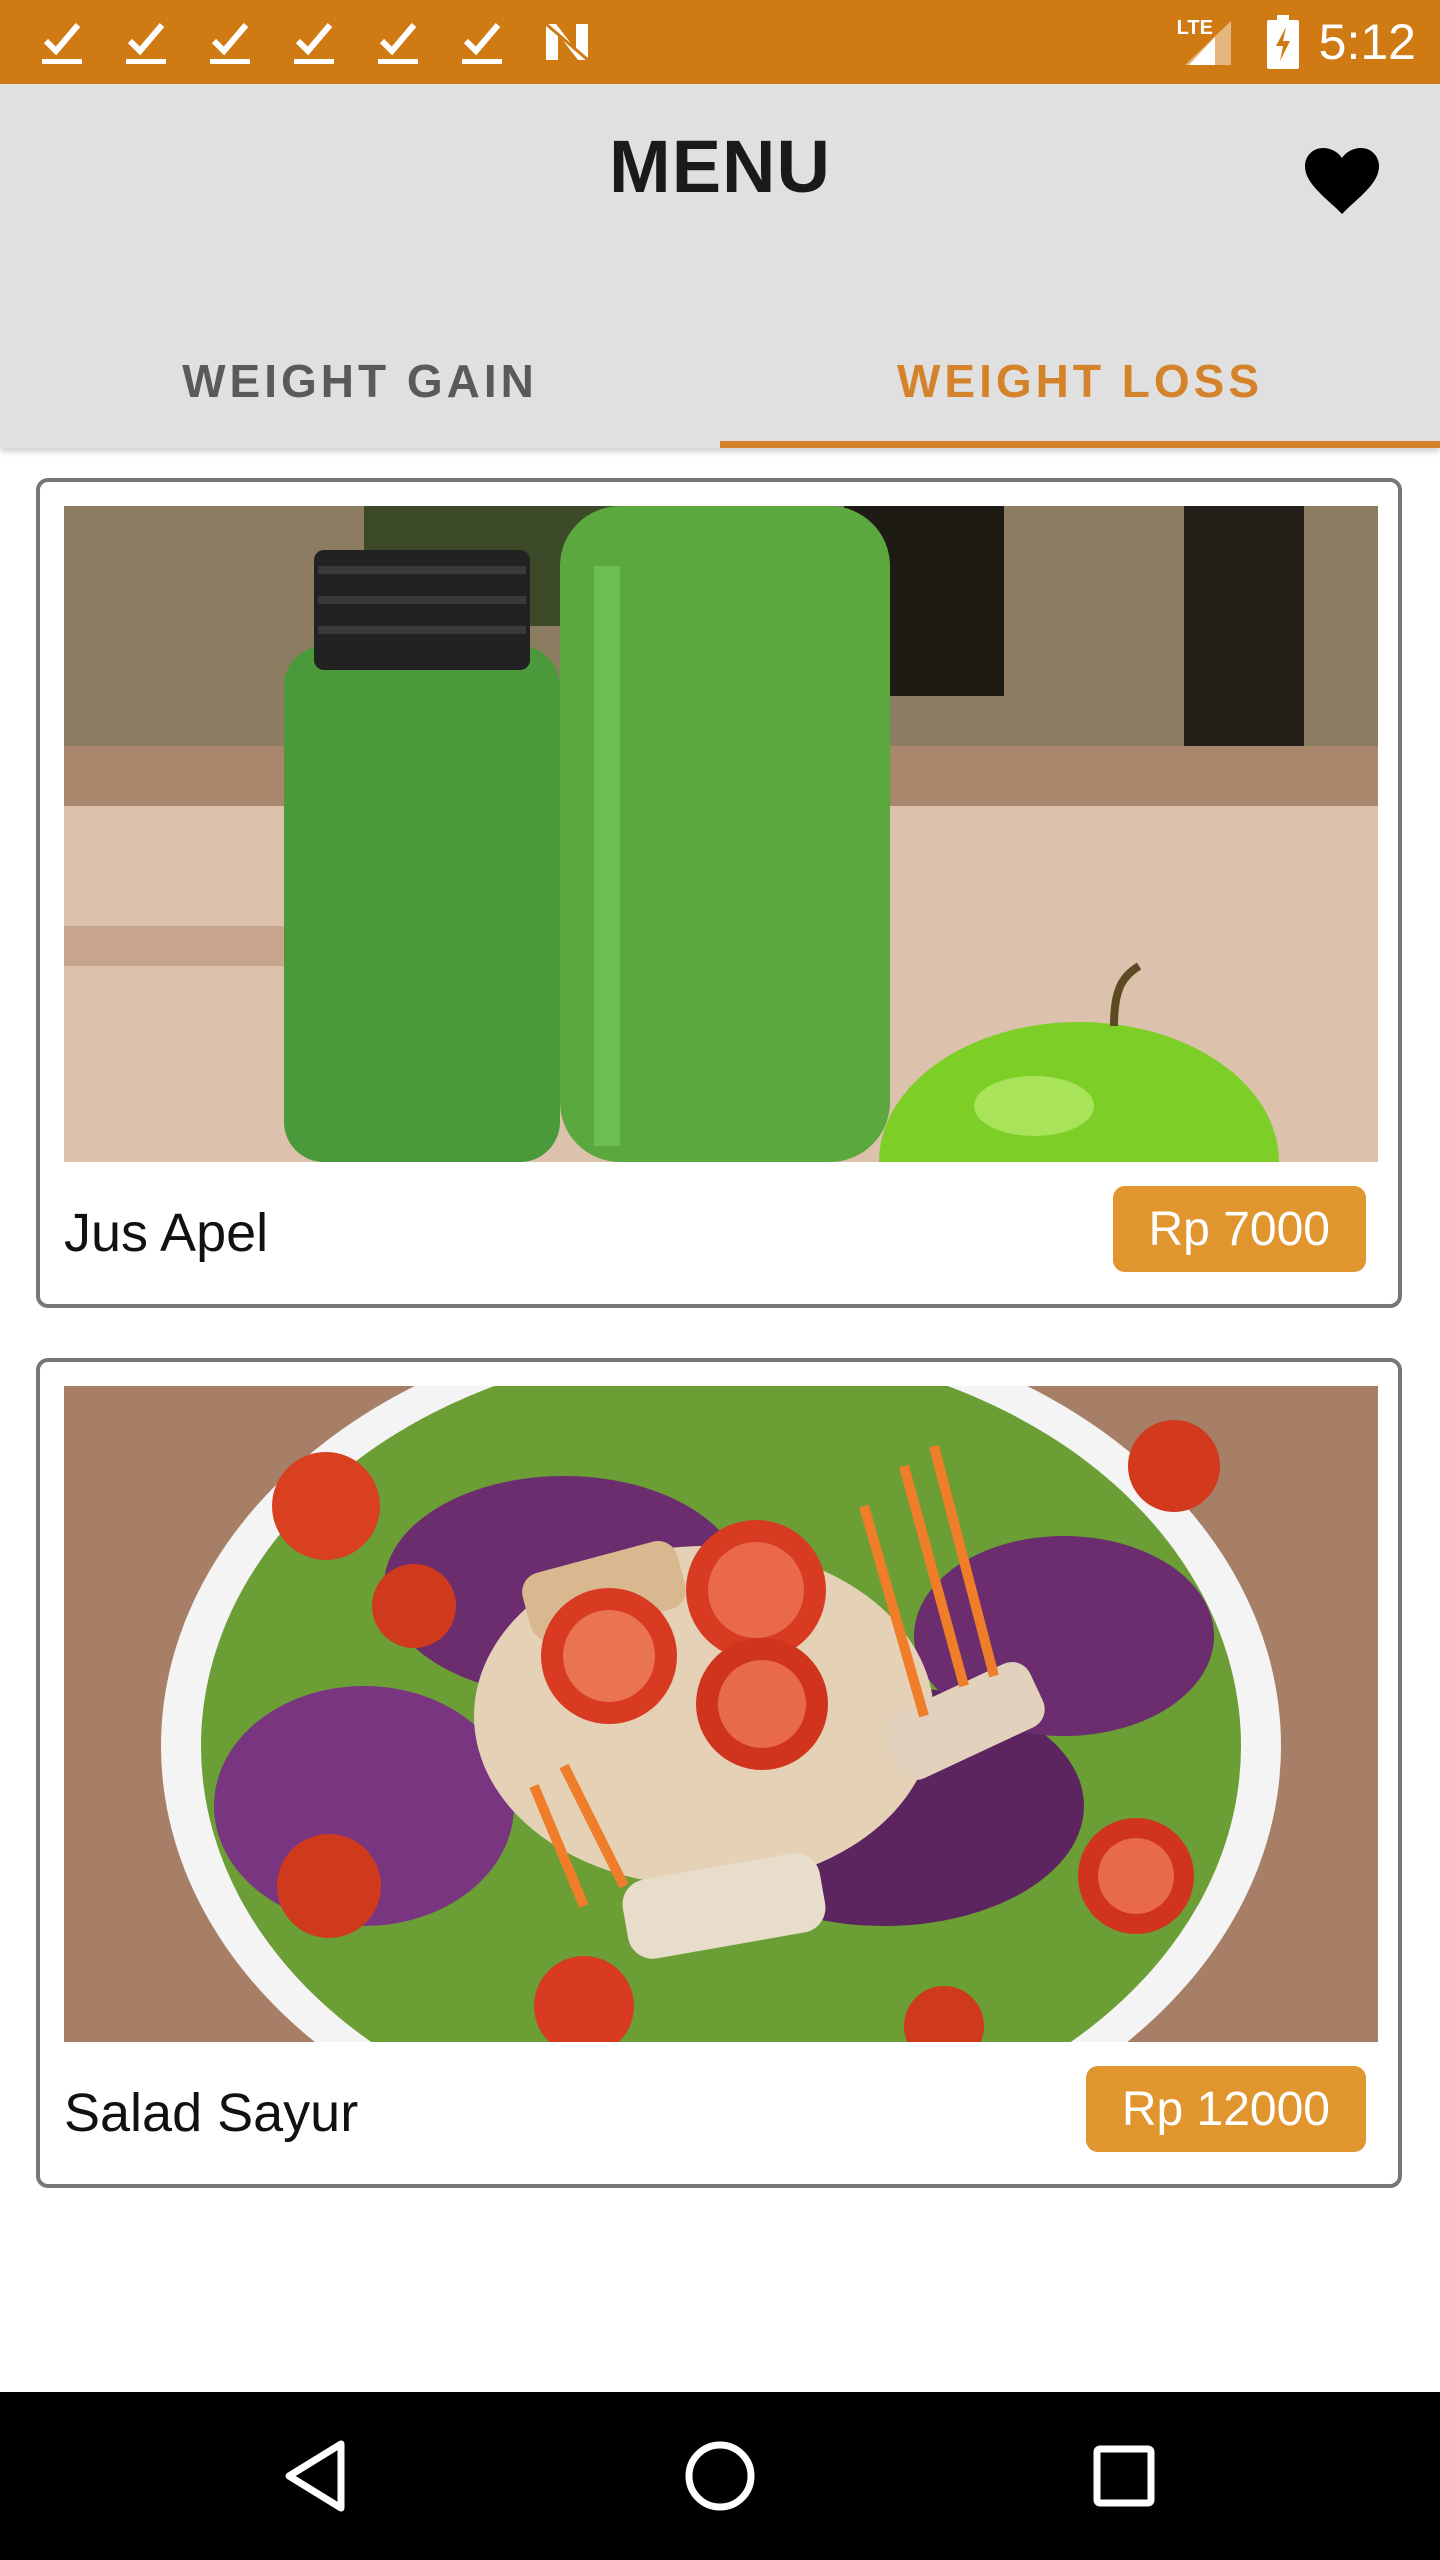  Describe the element at coordinates (1080, 381) in the screenshot. I see `tab-weight-loss: WEIGHT LOSS` at that location.